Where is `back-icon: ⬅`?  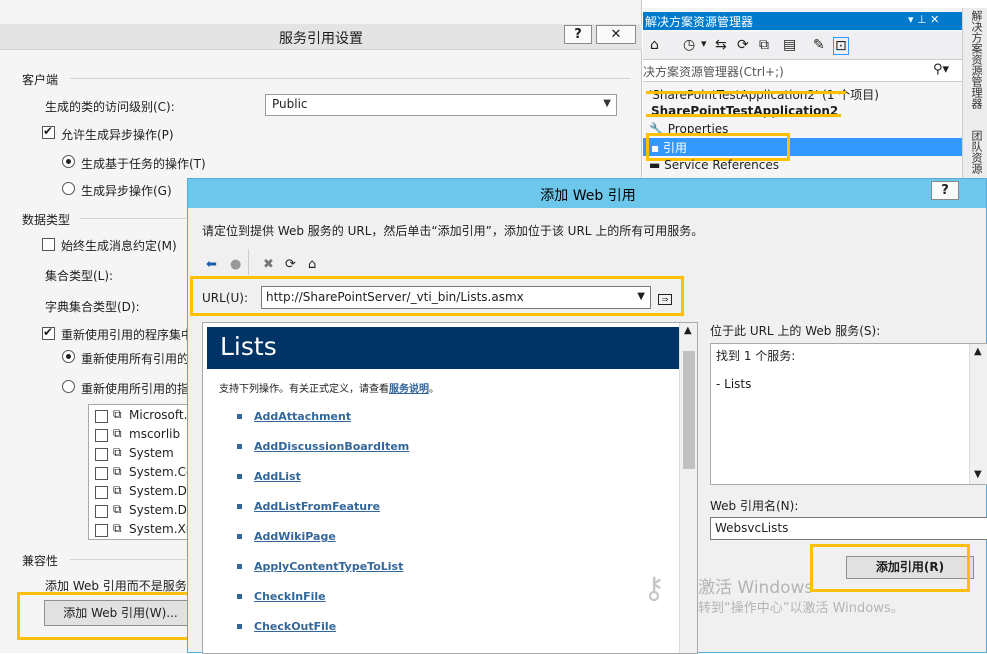
back-icon: ⬅ is located at coordinates (211, 264).